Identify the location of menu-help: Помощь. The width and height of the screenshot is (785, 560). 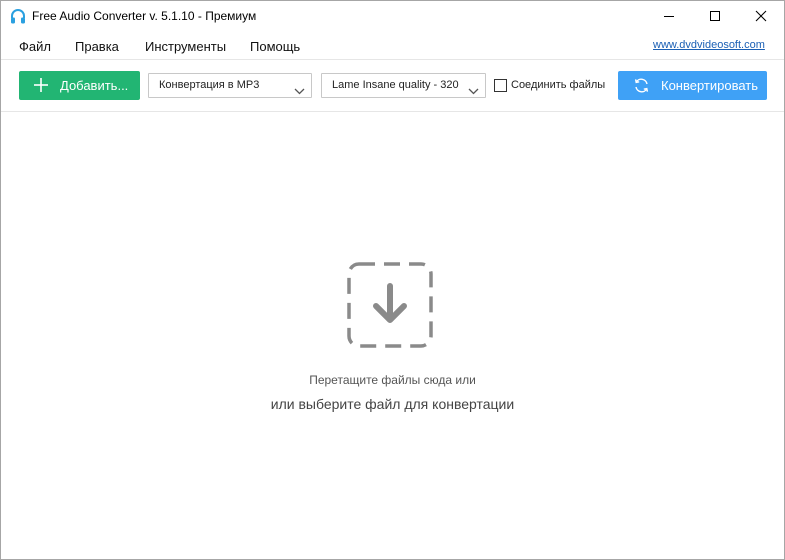
(275, 46).